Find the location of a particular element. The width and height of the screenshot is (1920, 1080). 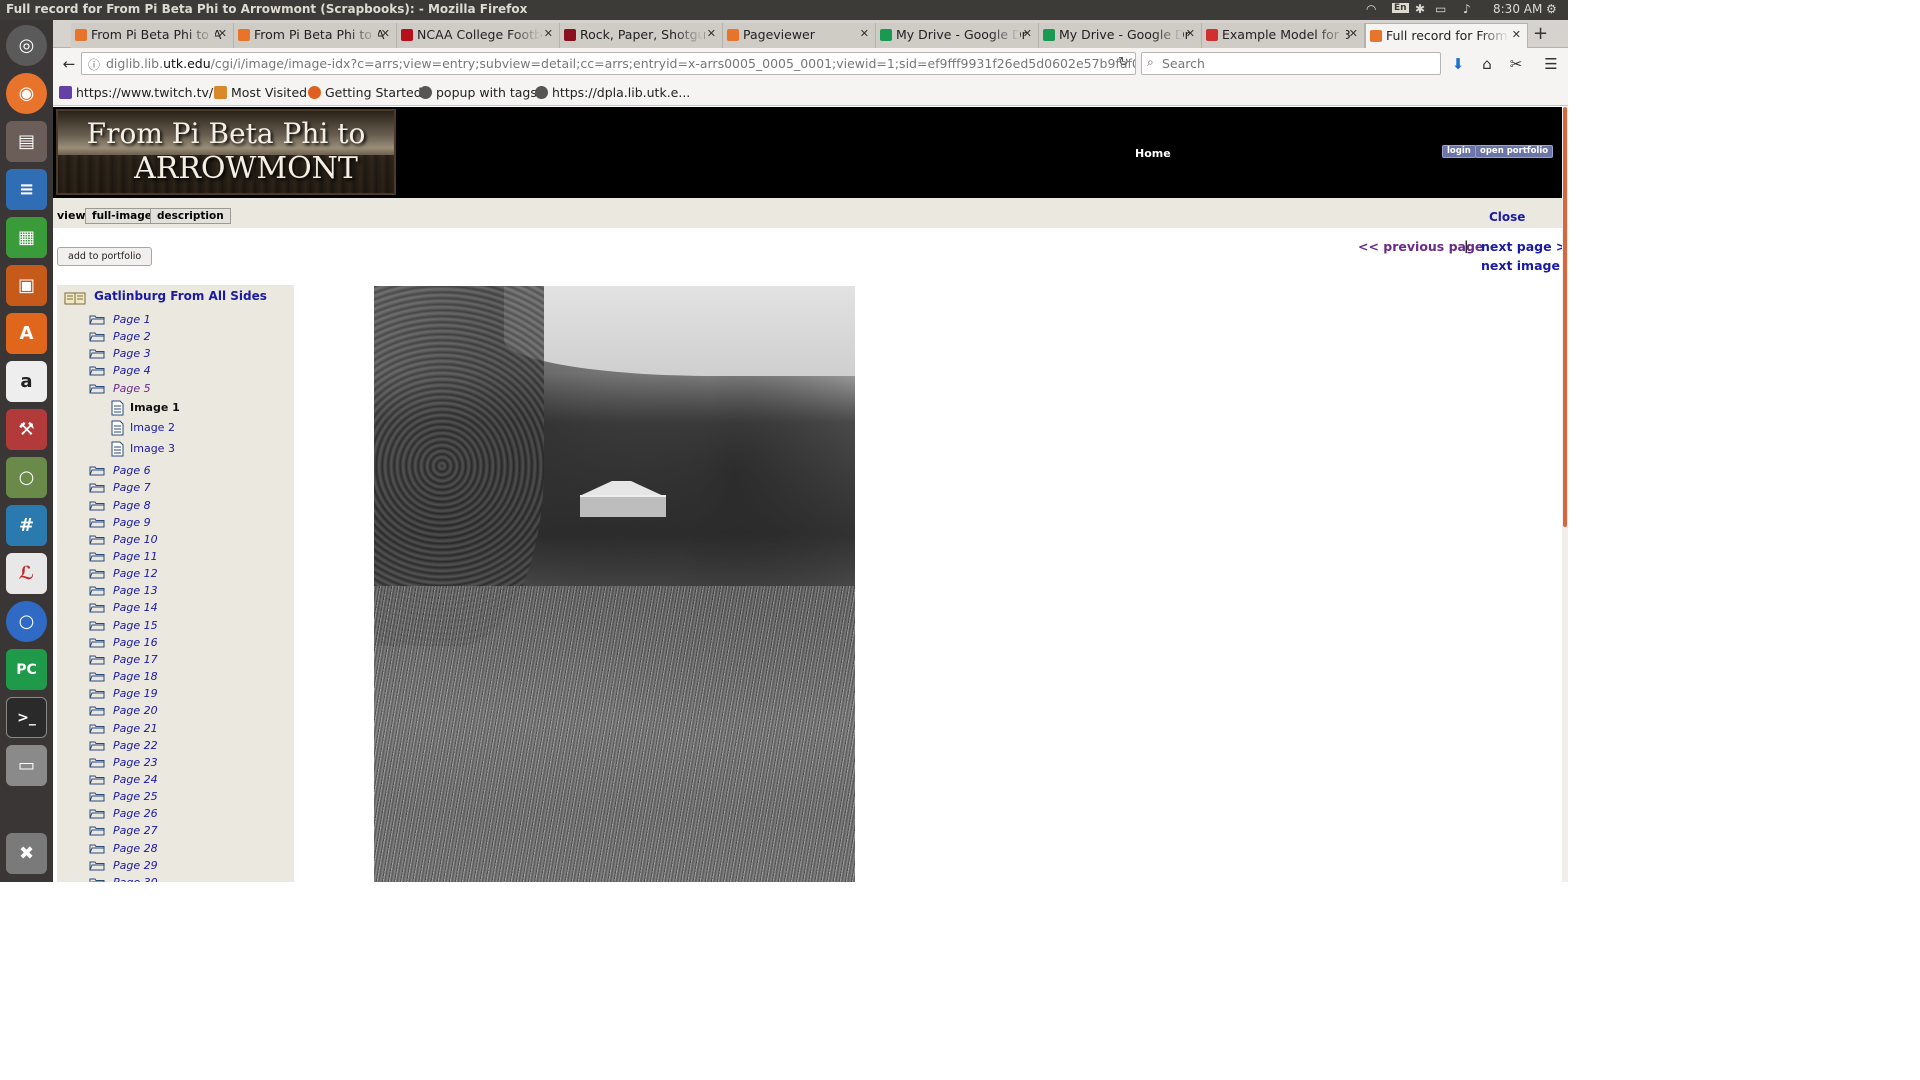

menu-icon: ☰ is located at coordinates (1551, 64).